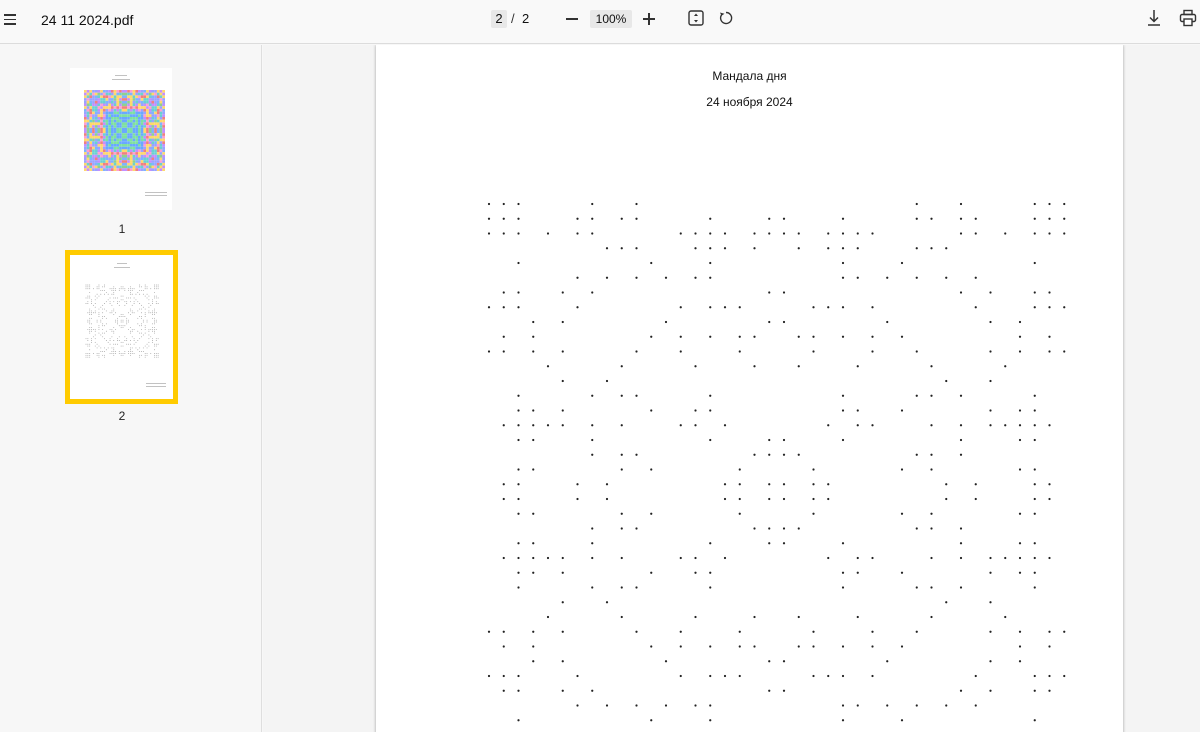 The height and width of the screenshot is (732, 1200). What do you see at coordinates (696, 18) in the screenshot?
I see `fit-page-icon` at bounding box center [696, 18].